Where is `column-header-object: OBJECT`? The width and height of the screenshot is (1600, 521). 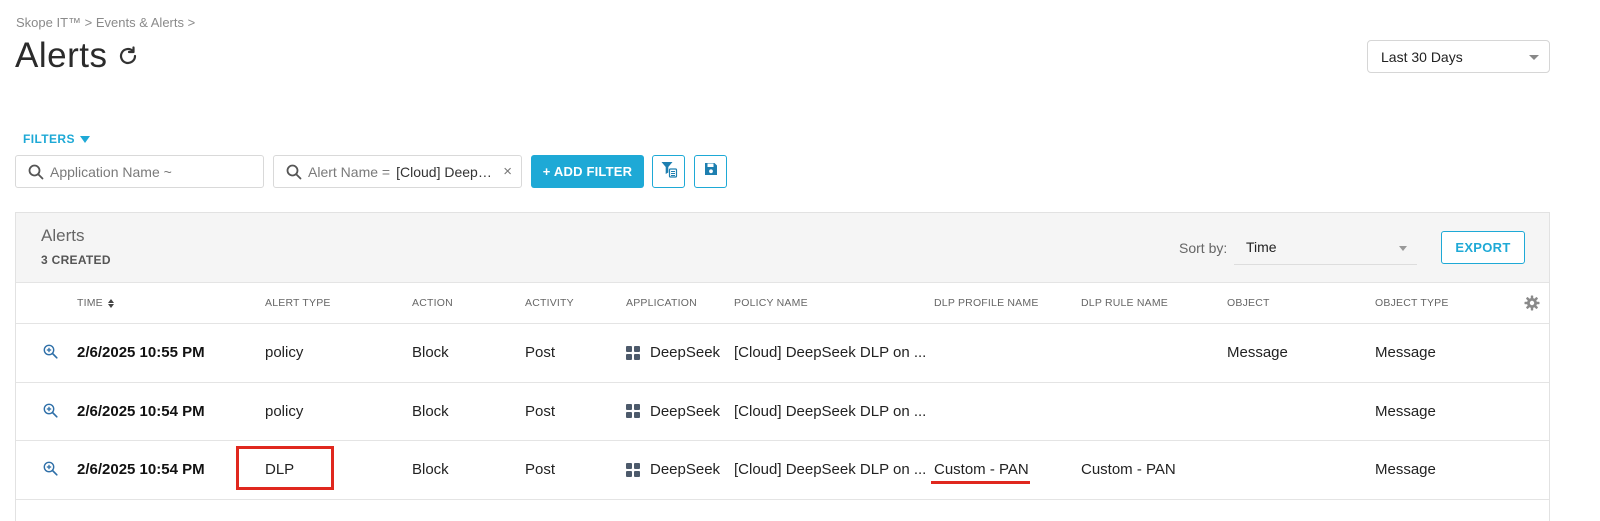 column-header-object: OBJECT is located at coordinates (1248, 303).